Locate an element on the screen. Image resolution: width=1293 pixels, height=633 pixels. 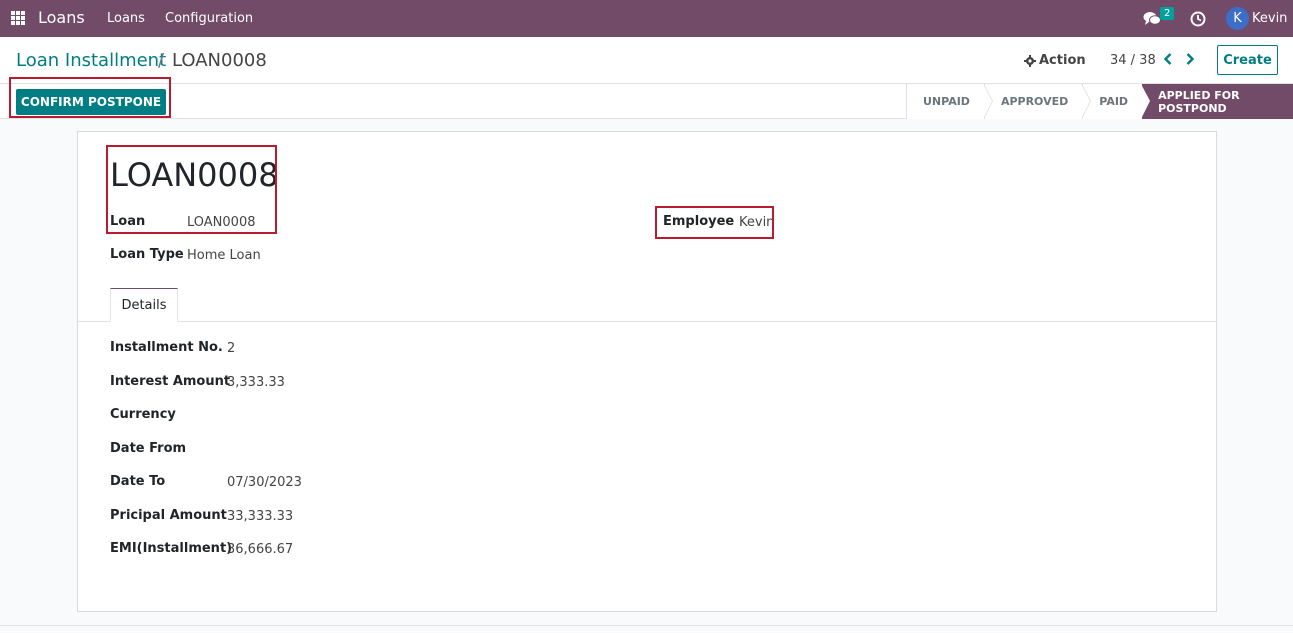
installment-no-value: 2 is located at coordinates (231, 348).